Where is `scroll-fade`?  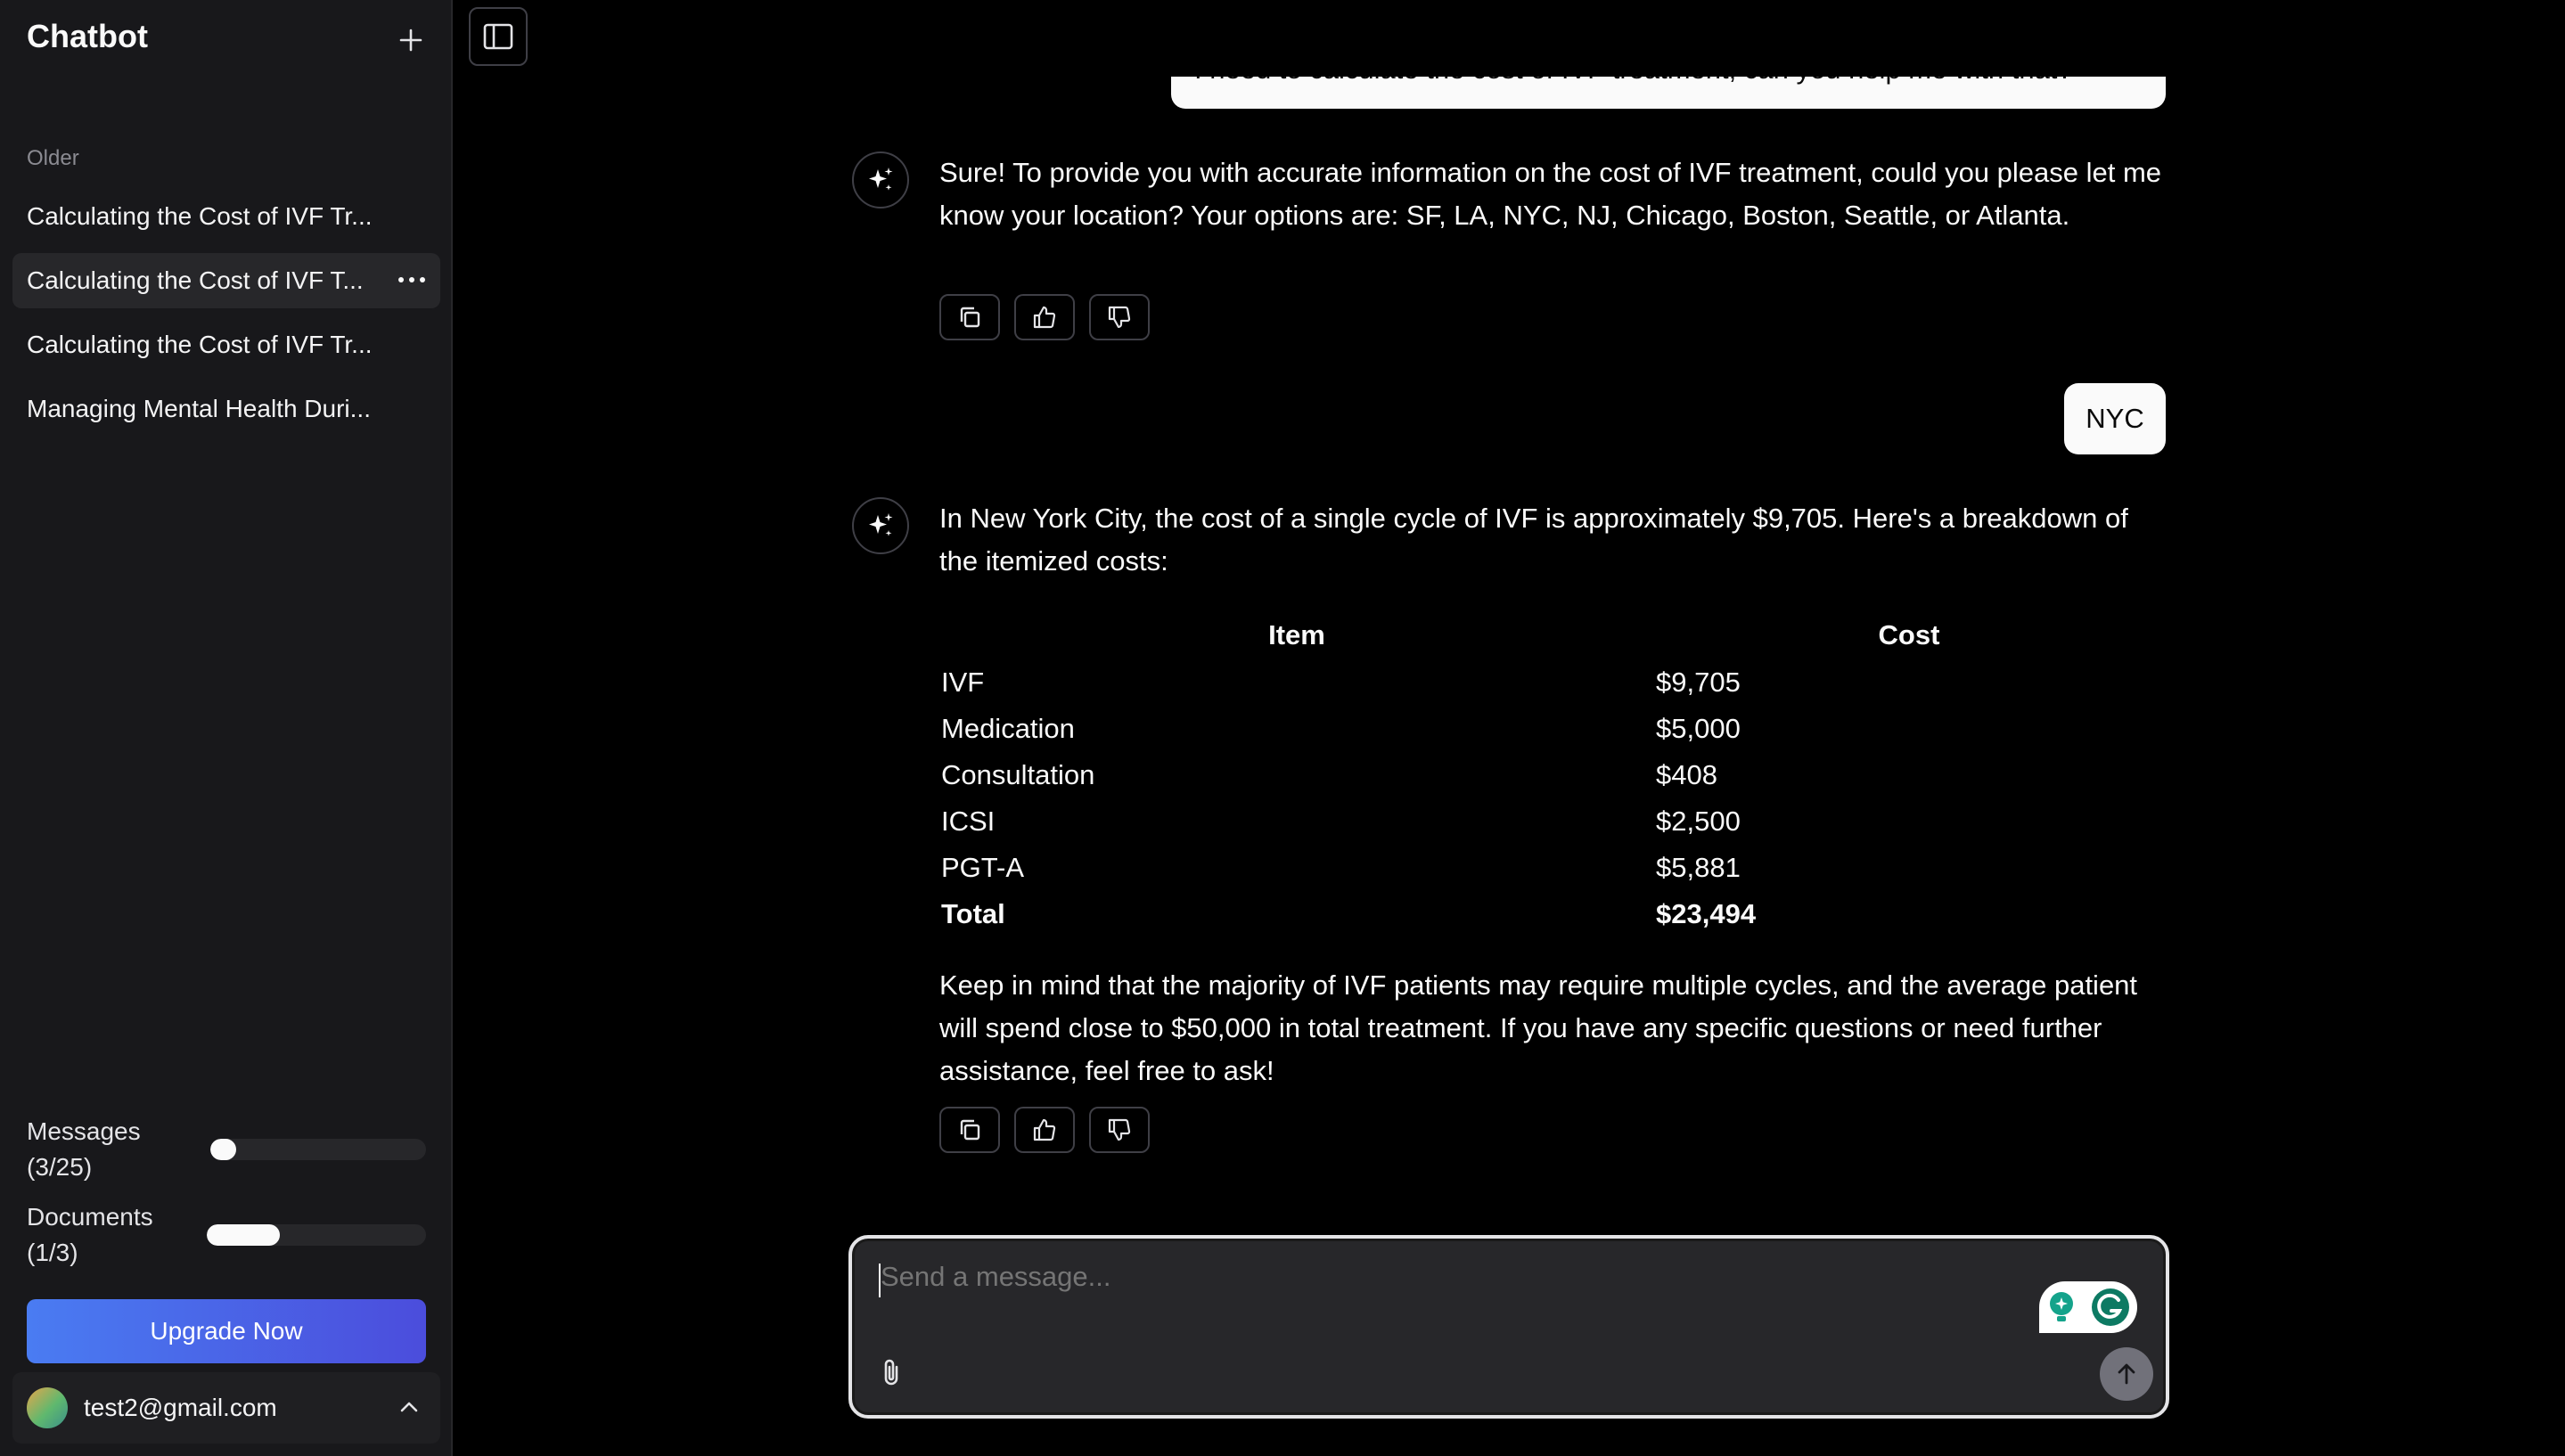 scroll-fade is located at coordinates (1667, 38).